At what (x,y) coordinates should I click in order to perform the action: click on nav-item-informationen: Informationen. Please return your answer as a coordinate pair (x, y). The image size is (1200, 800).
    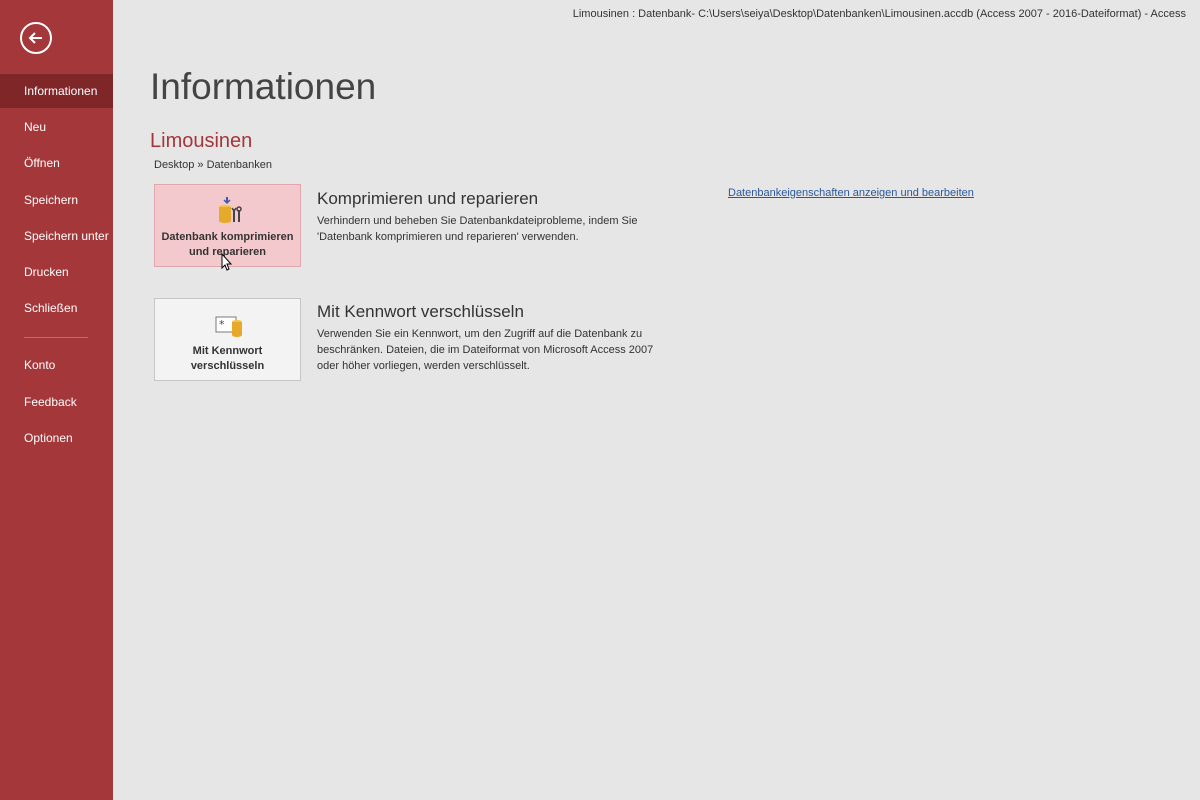
    Looking at the image, I should click on (56, 91).